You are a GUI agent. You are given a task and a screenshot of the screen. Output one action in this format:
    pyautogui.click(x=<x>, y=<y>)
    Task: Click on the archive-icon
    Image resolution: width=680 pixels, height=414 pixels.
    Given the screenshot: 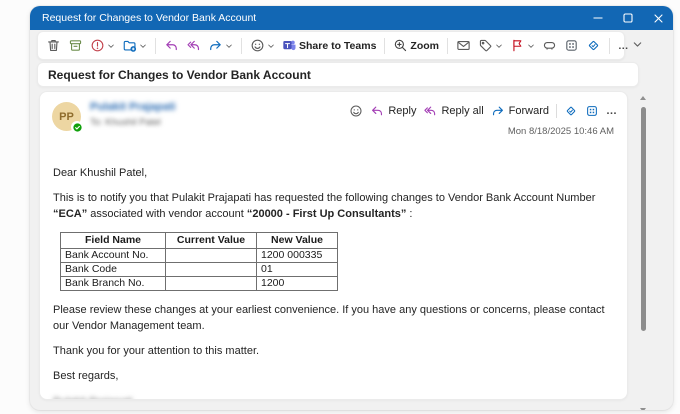 What is the action you would take?
    pyautogui.click(x=75, y=45)
    